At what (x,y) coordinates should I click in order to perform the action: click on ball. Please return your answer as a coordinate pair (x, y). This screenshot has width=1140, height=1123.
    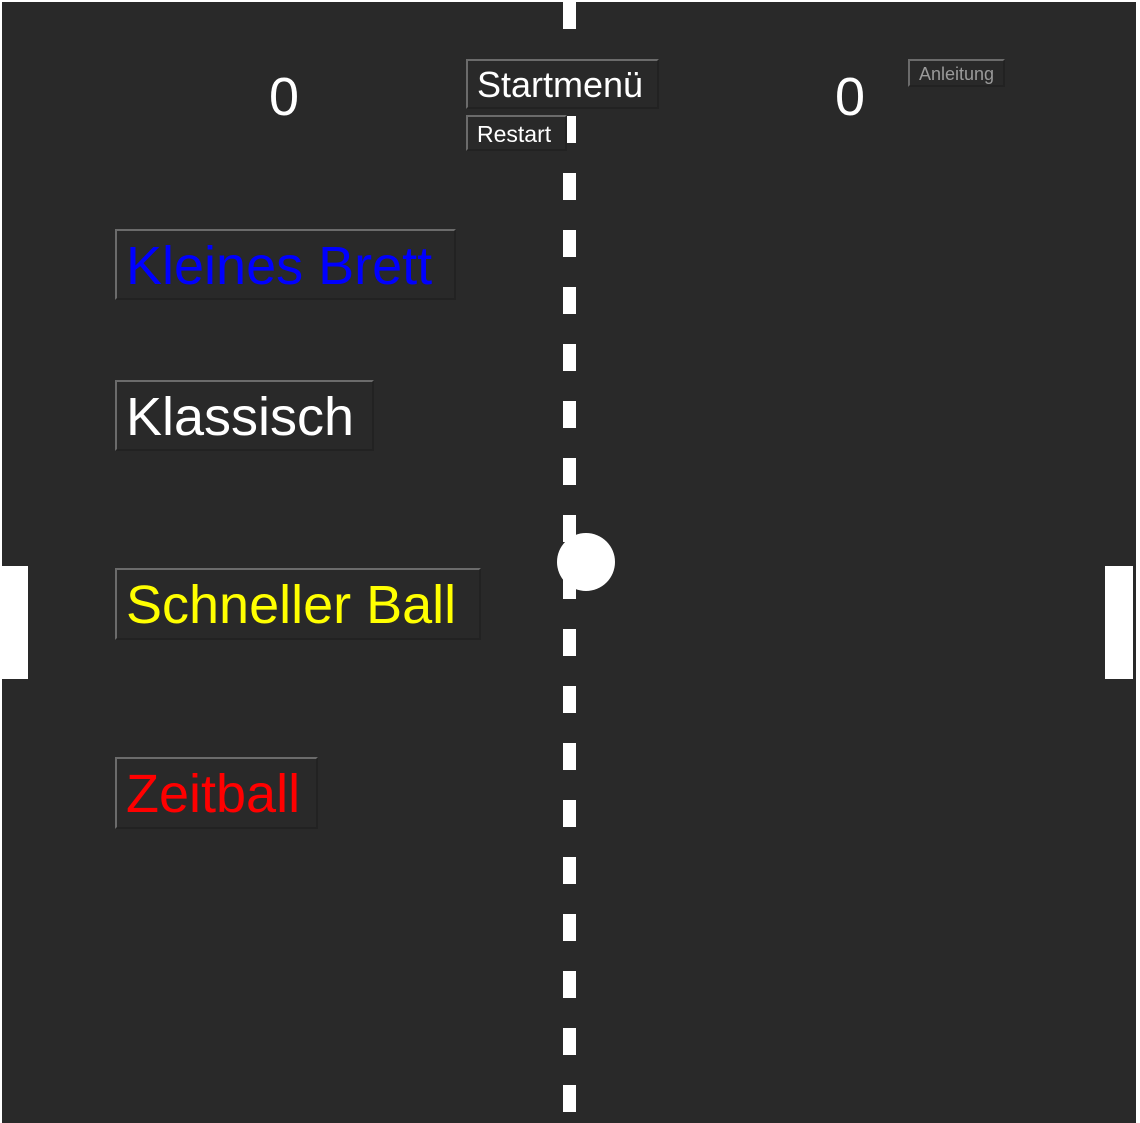
    Looking at the image, I should click on (586, 562).